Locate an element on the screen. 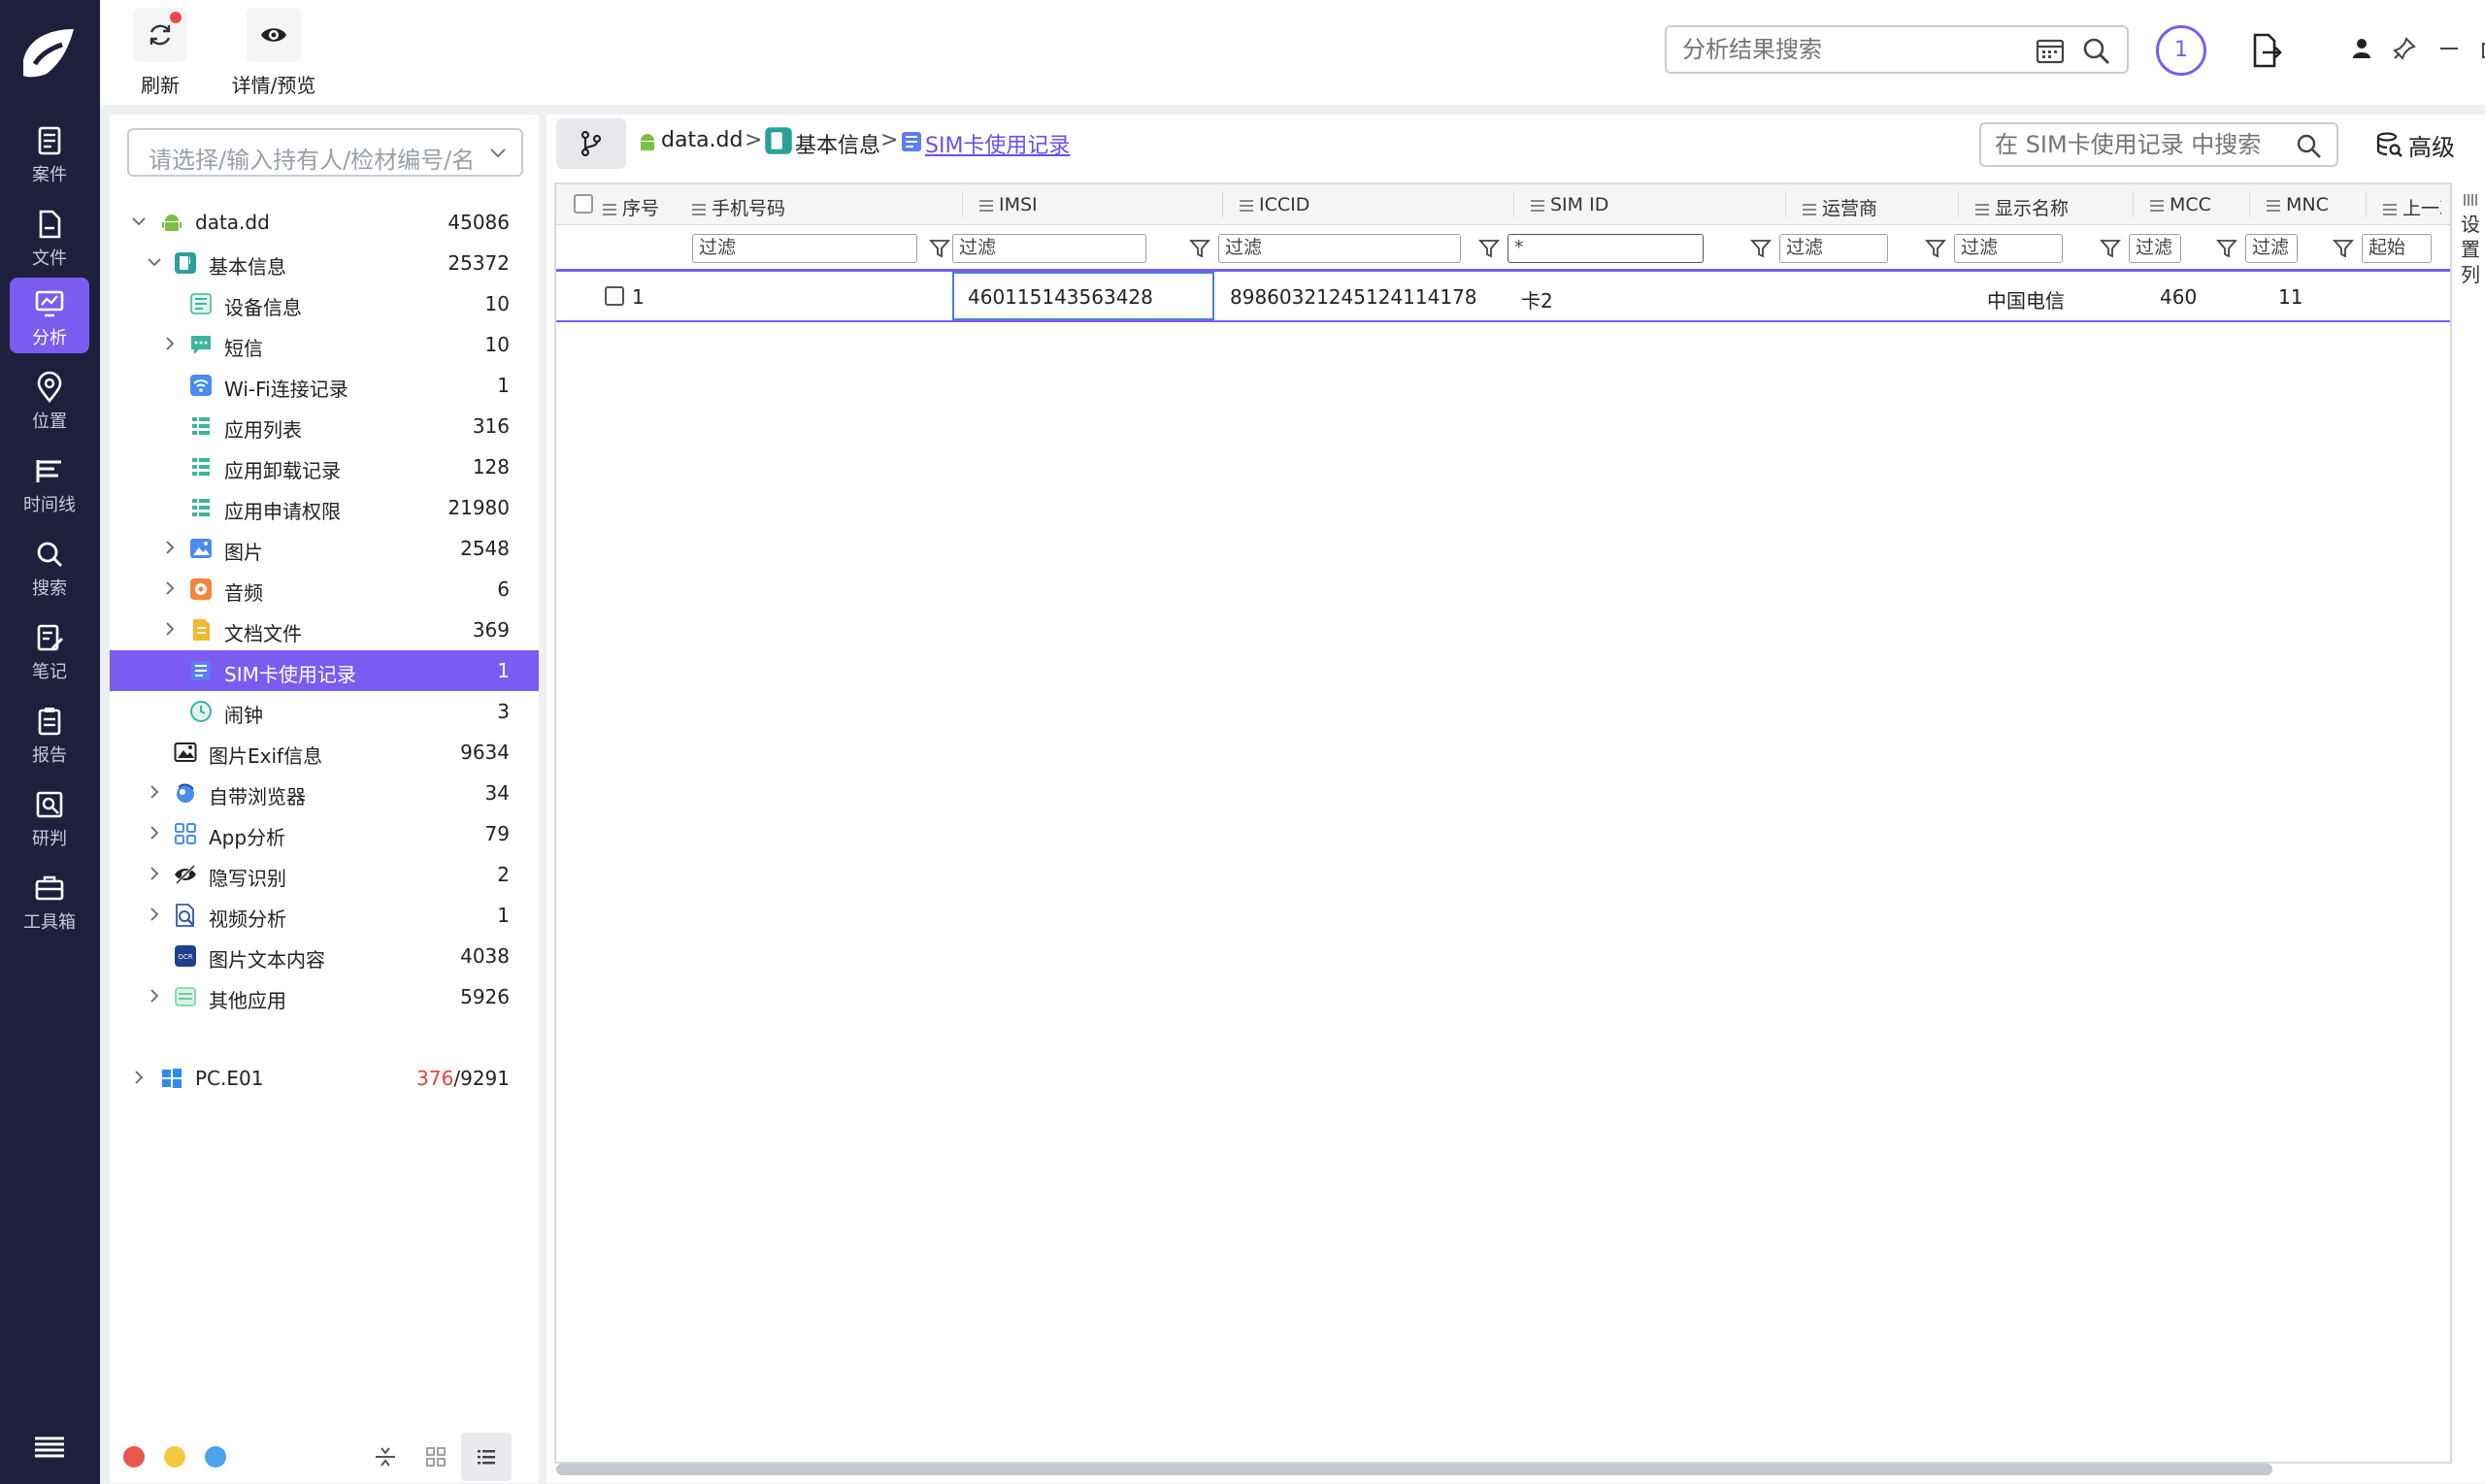  filter-display-name: 过滤 is located at coordinates (2008, 248).